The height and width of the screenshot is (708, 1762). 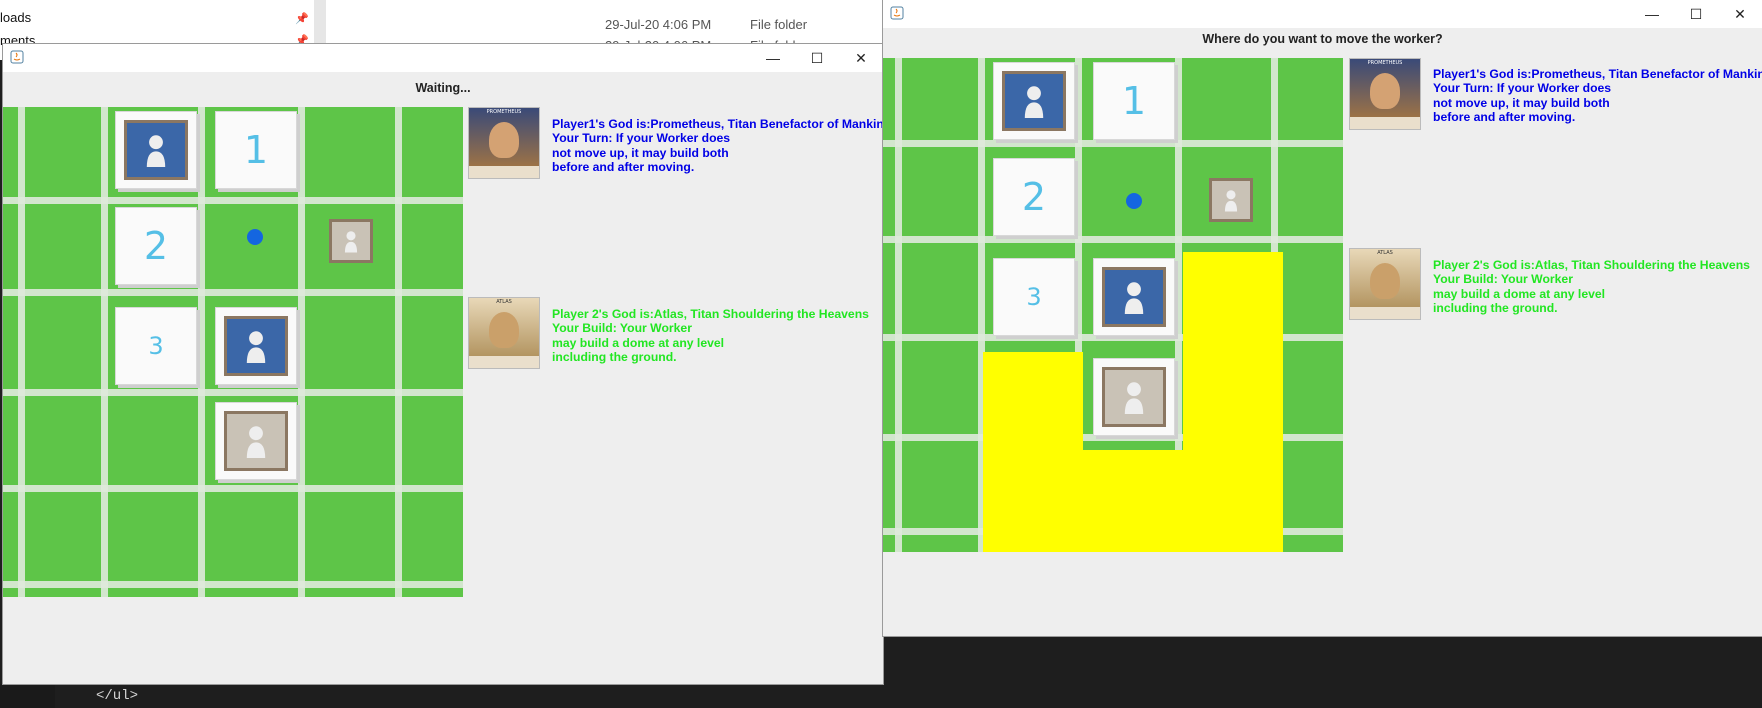 What do you see at coordinates (302, 19) in the screenshot?
I see `pin-icon: 📌` at bounding box center [302, 19].